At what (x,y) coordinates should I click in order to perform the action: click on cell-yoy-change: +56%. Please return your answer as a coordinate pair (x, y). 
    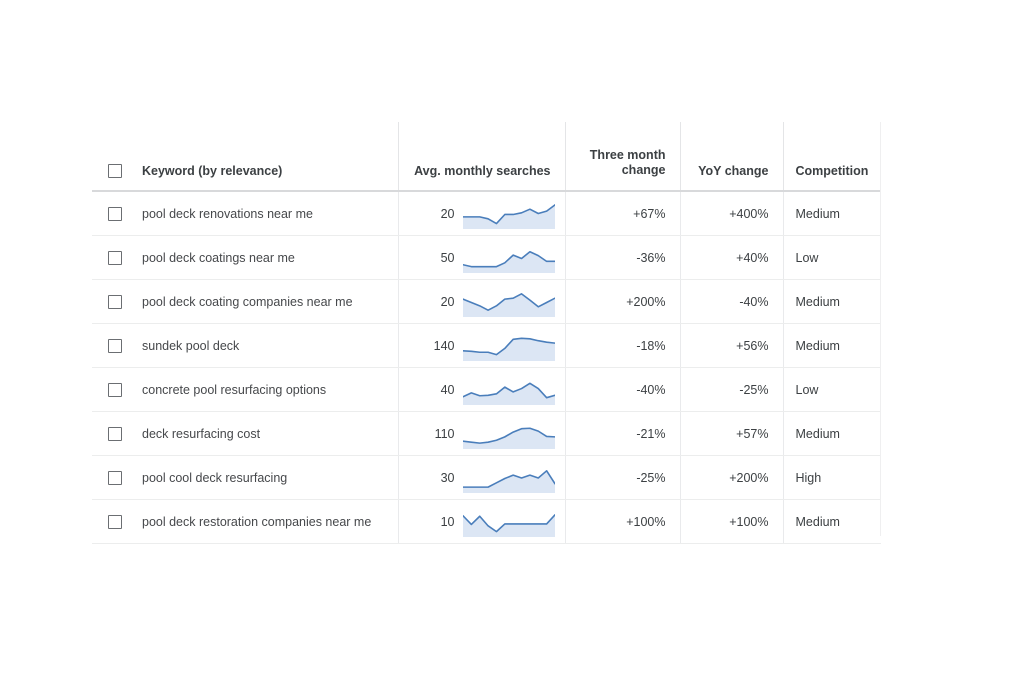
    Looking at the image, I should click on (731, 345).